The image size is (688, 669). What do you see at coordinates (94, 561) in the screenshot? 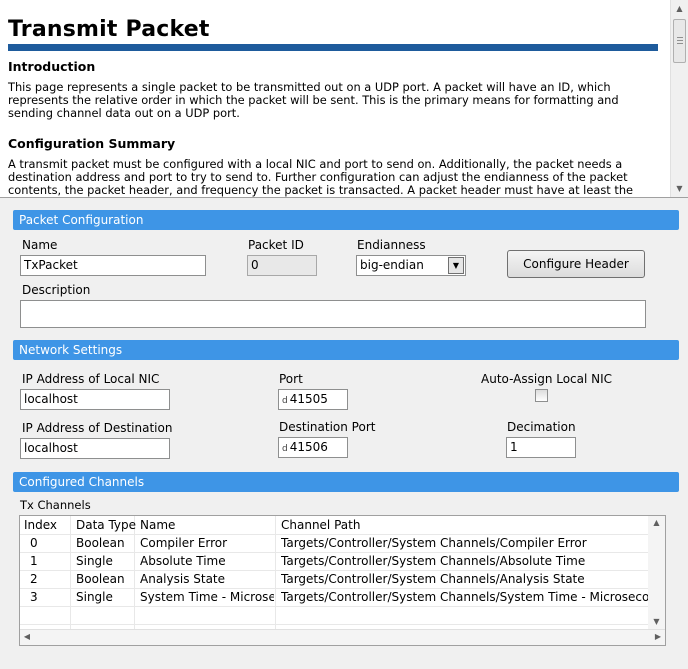
I see `row-1-data-type: Single` at bounding box center [94, 561].